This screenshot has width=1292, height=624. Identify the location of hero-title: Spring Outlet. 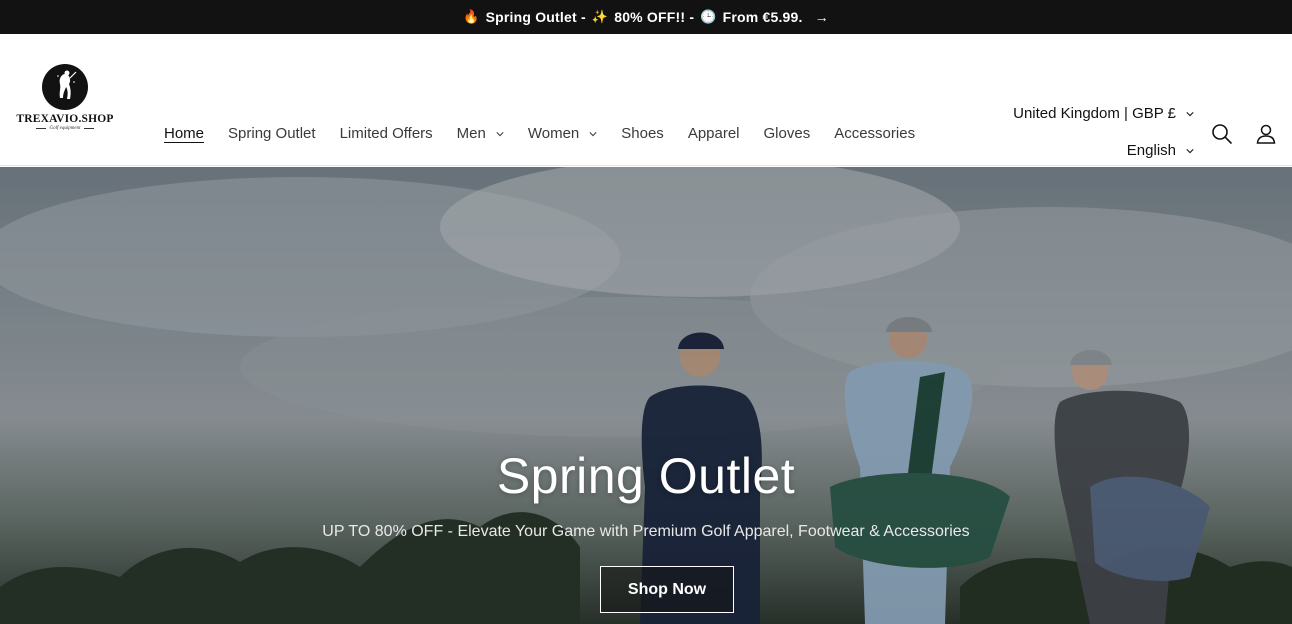
(646, 476).